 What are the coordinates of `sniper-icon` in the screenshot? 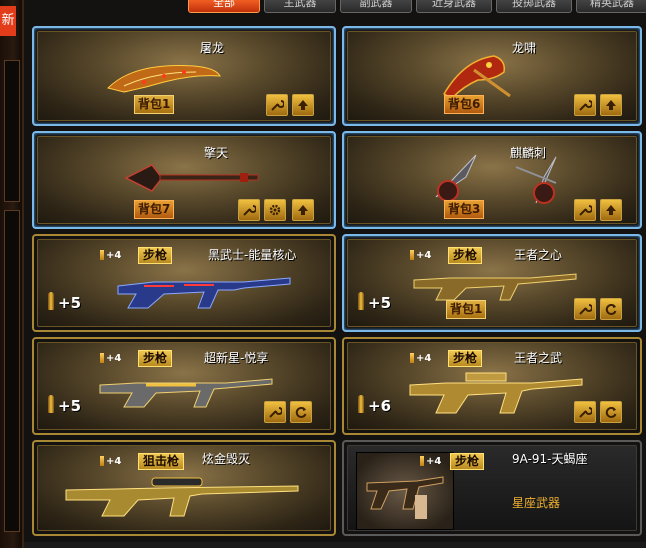 It's located at (182, 497).